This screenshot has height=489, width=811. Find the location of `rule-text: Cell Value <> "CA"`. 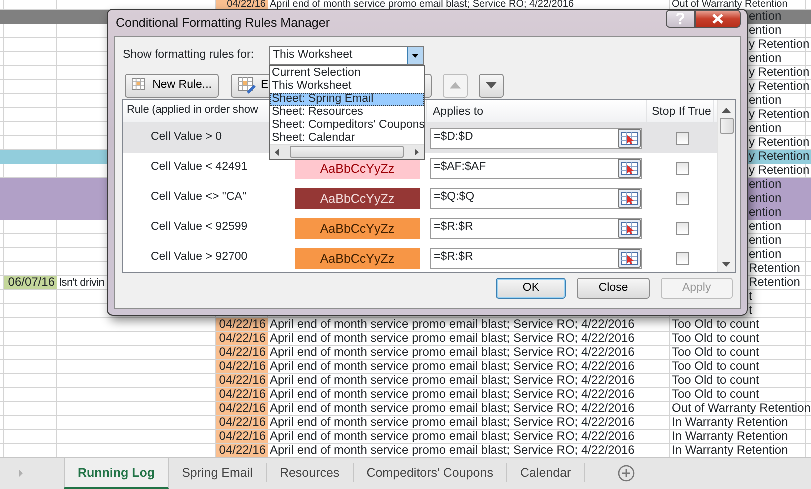

rule-text: Cell Value <> "CA" is located at coordinates (199, 197).